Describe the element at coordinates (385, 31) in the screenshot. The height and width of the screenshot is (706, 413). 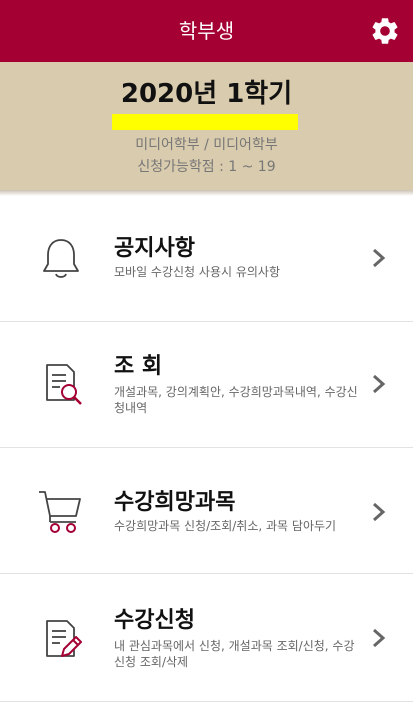
I see `gear-icon` at that location.